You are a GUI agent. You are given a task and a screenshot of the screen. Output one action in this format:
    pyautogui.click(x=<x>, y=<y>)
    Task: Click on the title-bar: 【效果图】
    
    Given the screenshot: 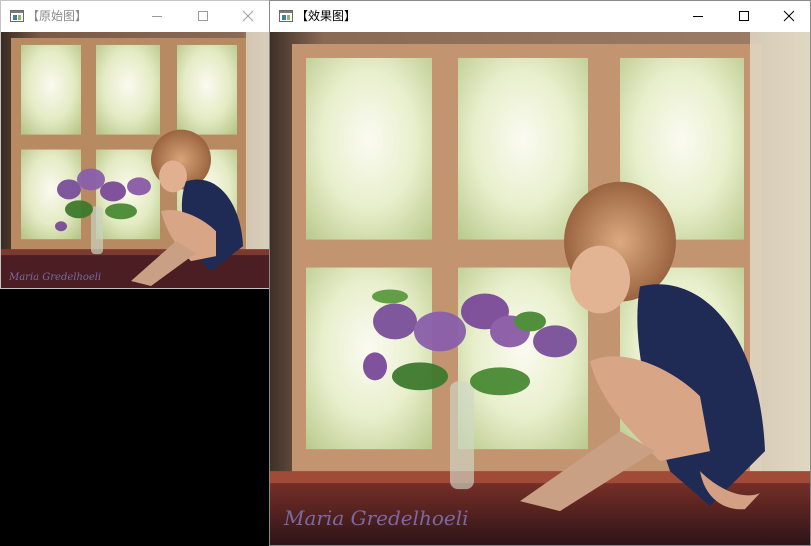 What is the action you would take?
    pyautogui.click(x=540, y=16)
    